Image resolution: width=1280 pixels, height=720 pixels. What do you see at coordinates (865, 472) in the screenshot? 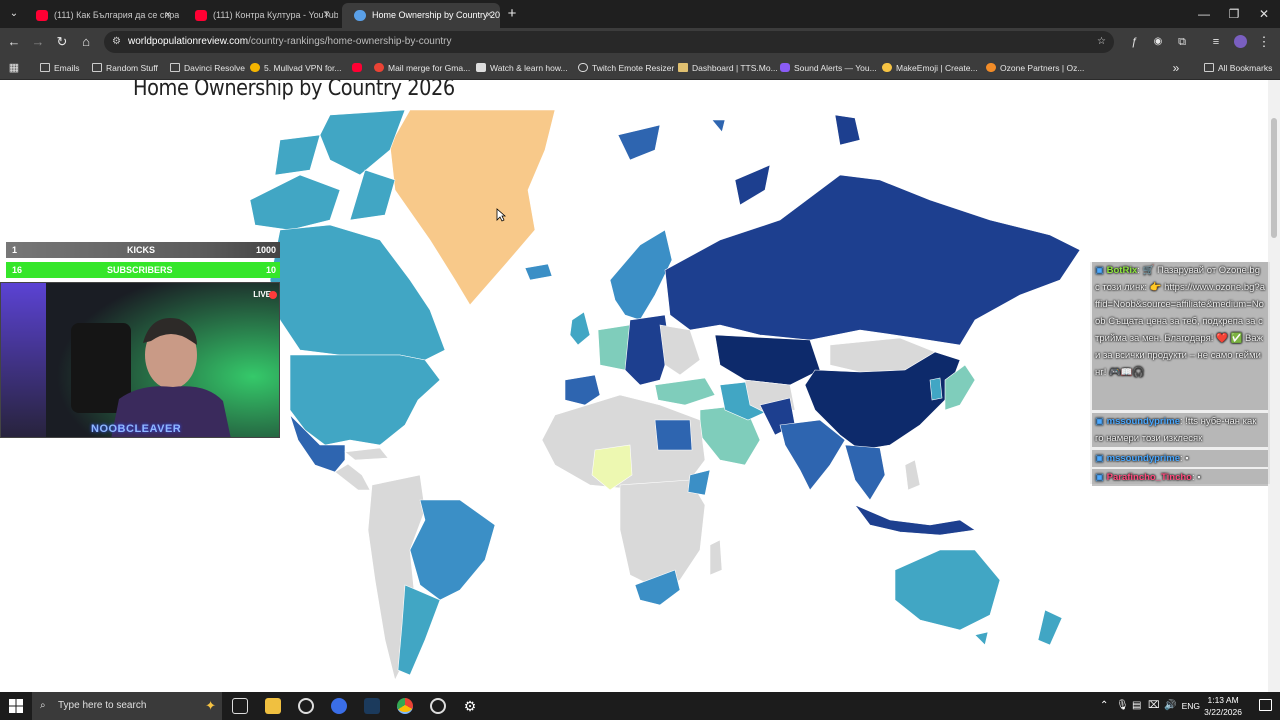
I see `map-se-asia` at bounding box center [865, 472].